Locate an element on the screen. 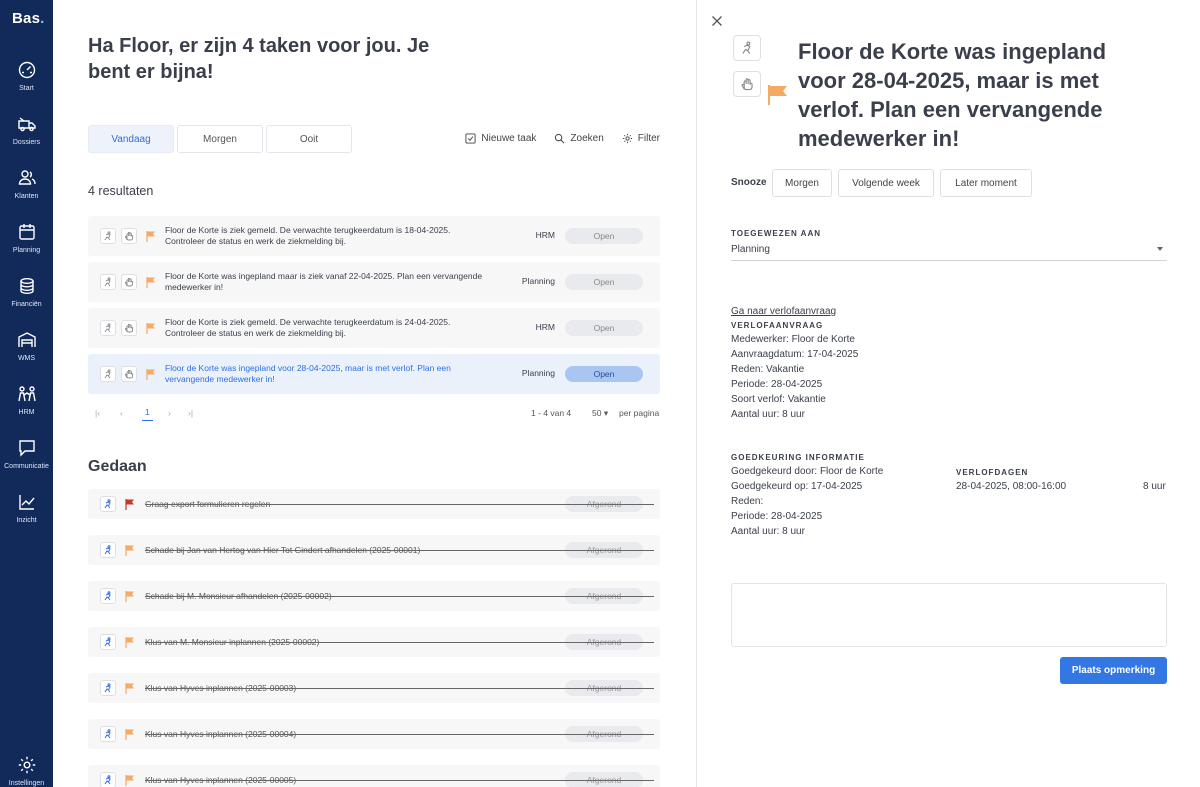 This screenshot has width=1200, height=787. chat-icon is located at coordinates (26, 448).